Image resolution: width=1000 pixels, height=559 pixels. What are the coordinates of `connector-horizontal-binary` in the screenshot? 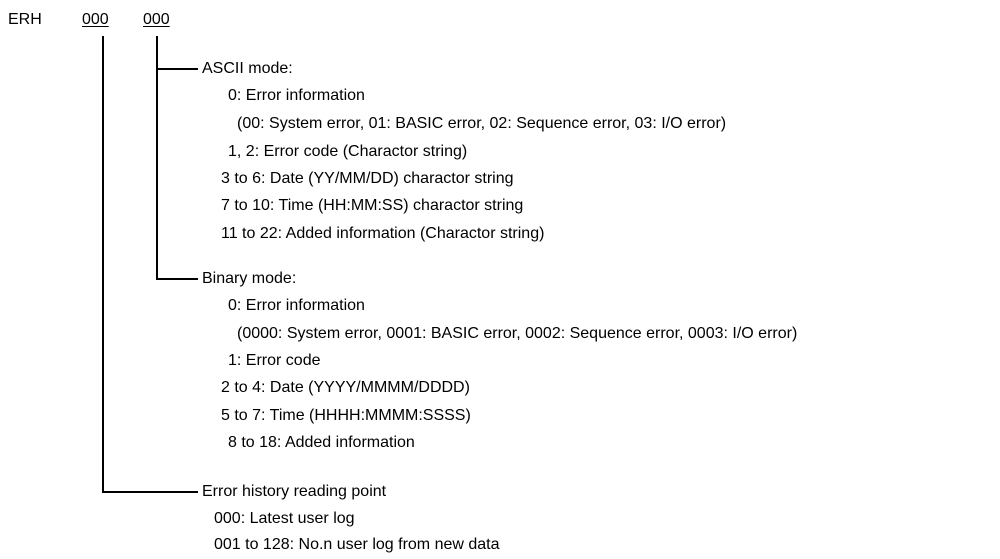 It's located at (177, 279).